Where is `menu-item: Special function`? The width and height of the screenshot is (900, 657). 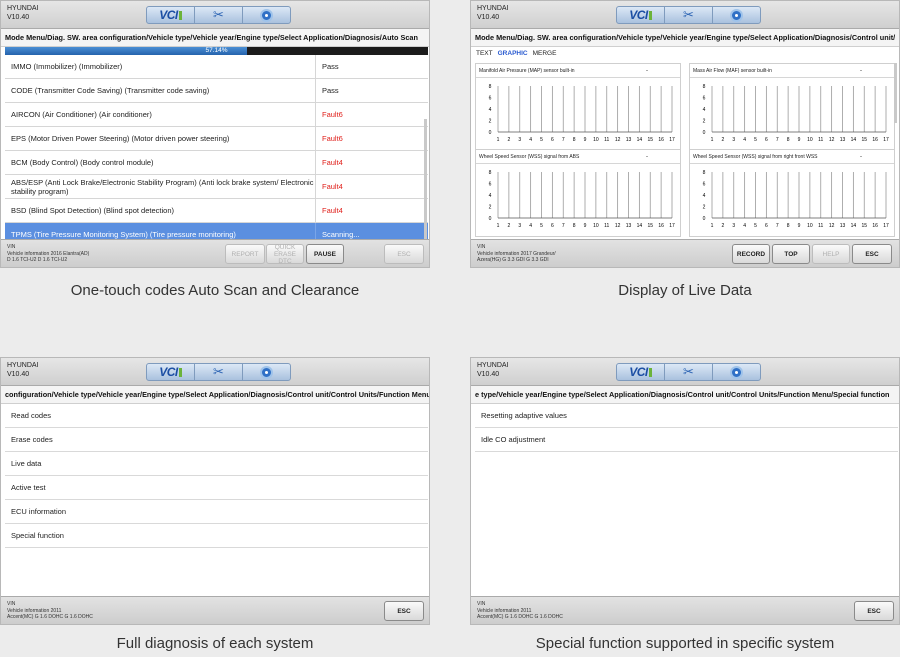 menu-item: Special function is located at coordinates (216, 536).